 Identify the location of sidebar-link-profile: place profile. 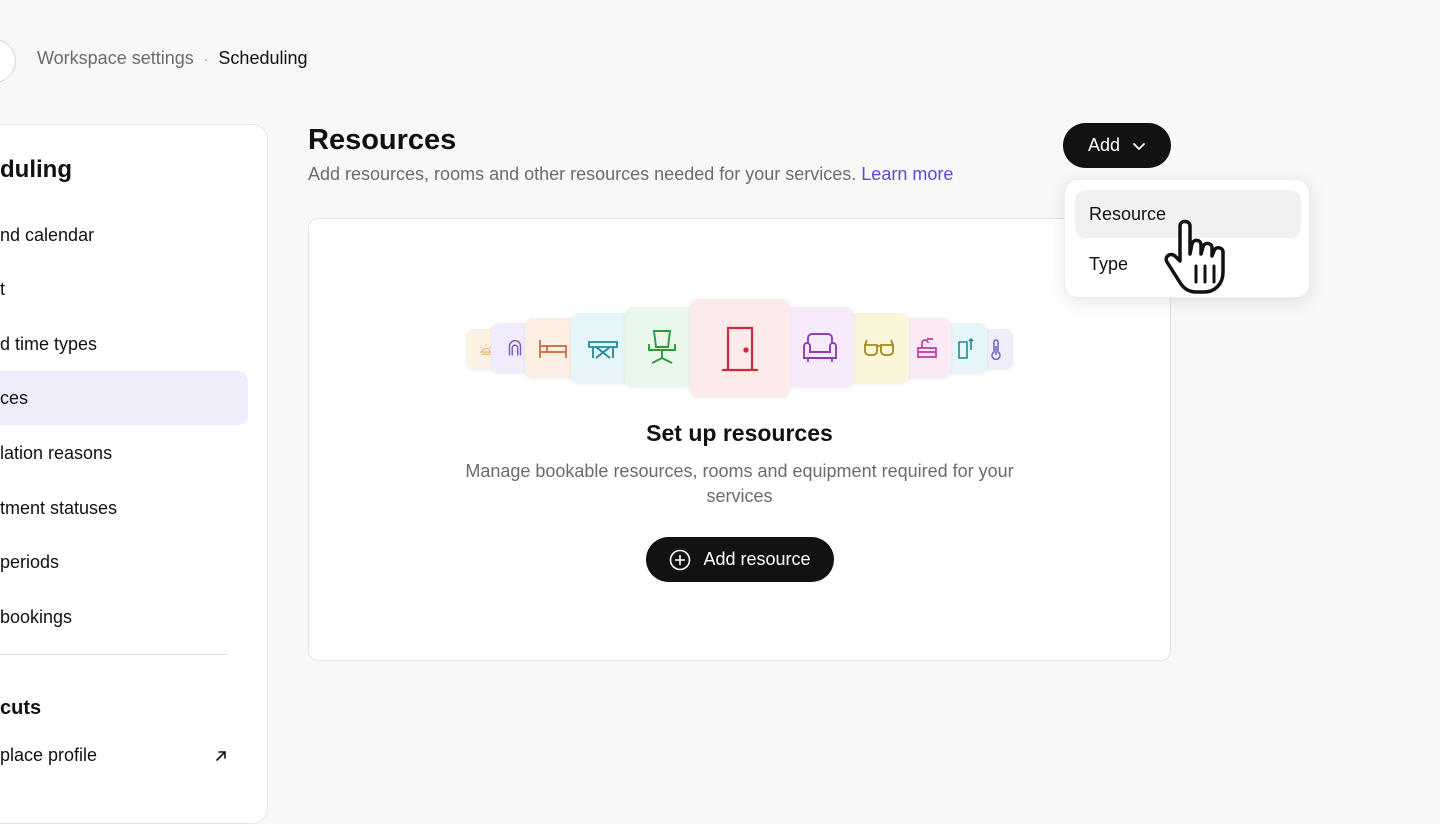
(114, 755).